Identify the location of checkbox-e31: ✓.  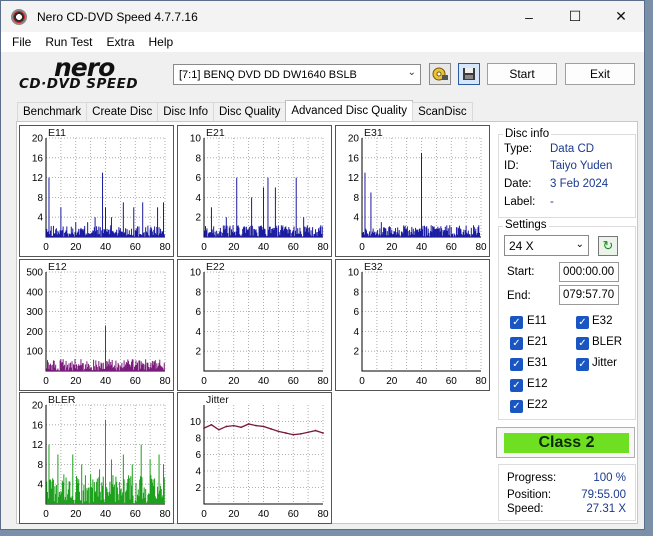
(516, 364).